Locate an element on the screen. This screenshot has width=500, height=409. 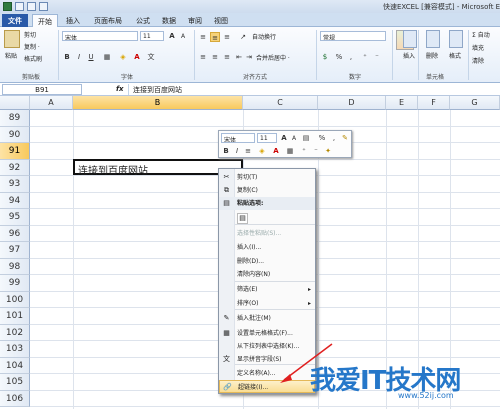
underline-icon: U is located at coordinates (91, 57).